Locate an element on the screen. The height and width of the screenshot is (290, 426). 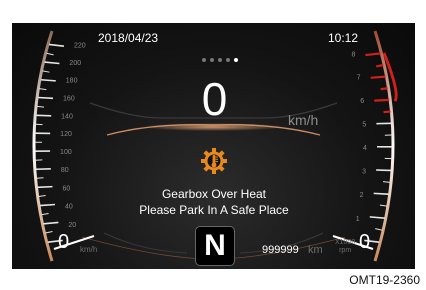
lower-frame-left is located at coordinates (145, 243).